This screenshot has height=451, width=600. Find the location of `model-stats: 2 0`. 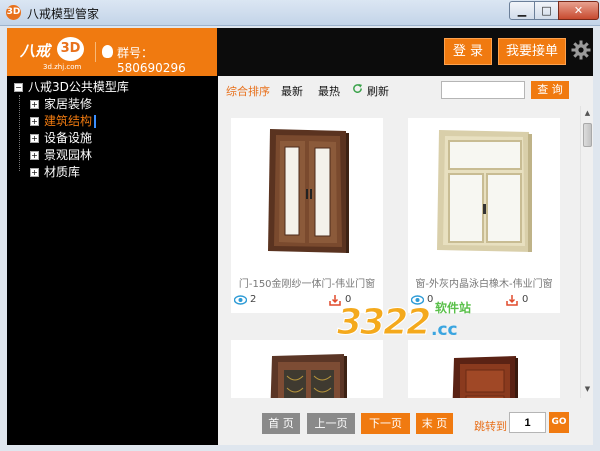

model-stats: 2 0 is located at coordinates (307, 301).